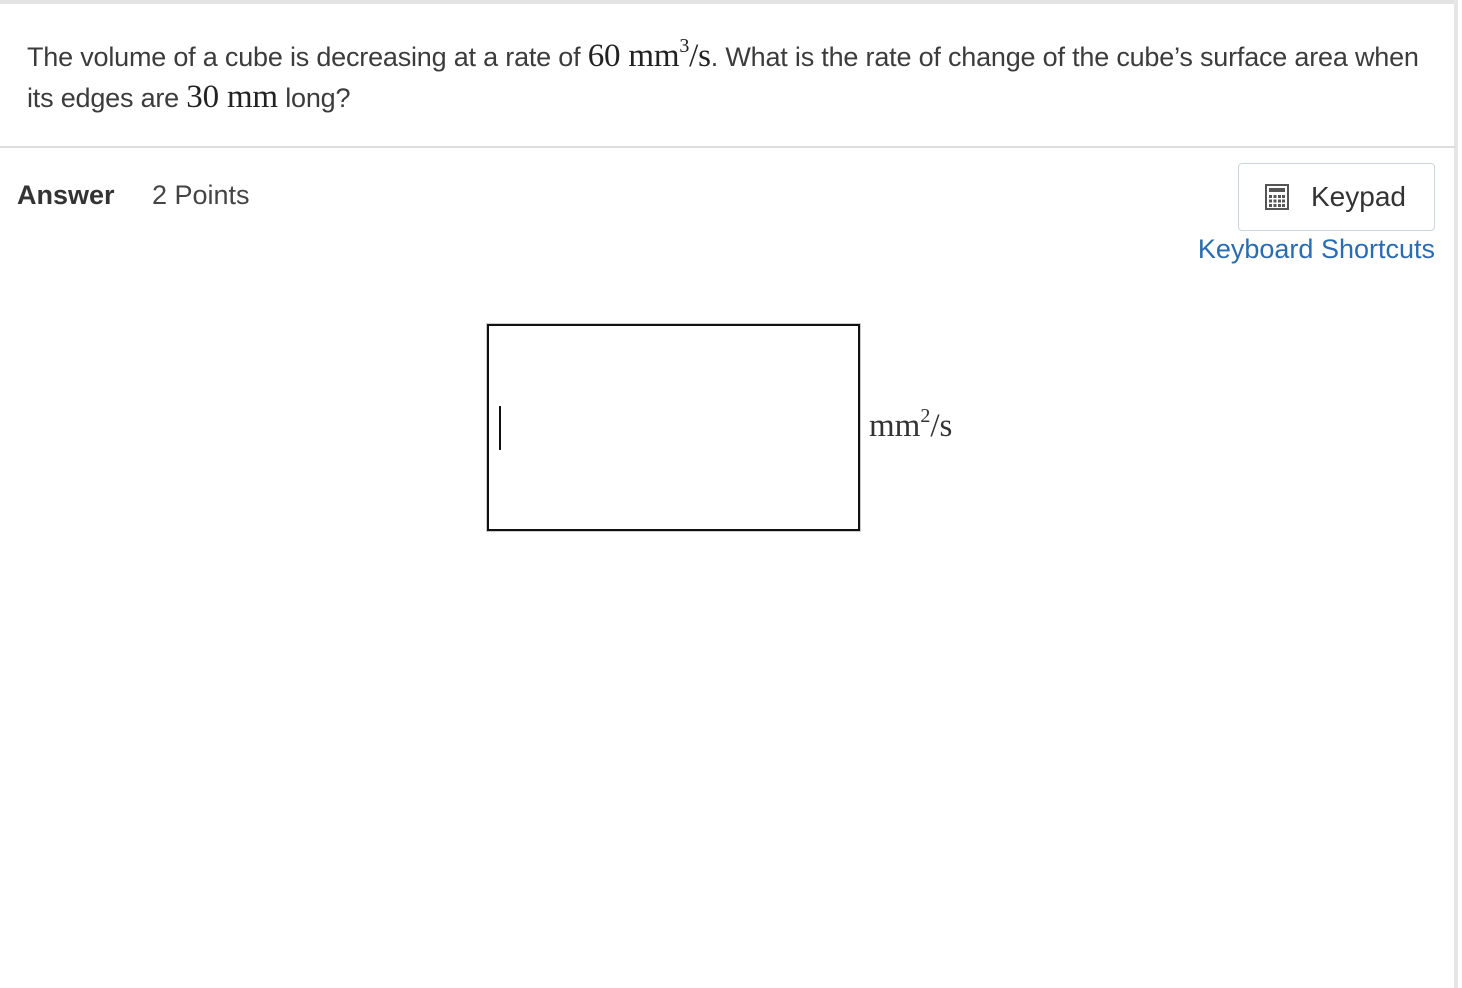 This screenshot has width=1462, height=988. What do you see at coordinates (941, 426) in the screenshot?
I see `answer-unit-tail: /s` at bounding box center [941, 426].